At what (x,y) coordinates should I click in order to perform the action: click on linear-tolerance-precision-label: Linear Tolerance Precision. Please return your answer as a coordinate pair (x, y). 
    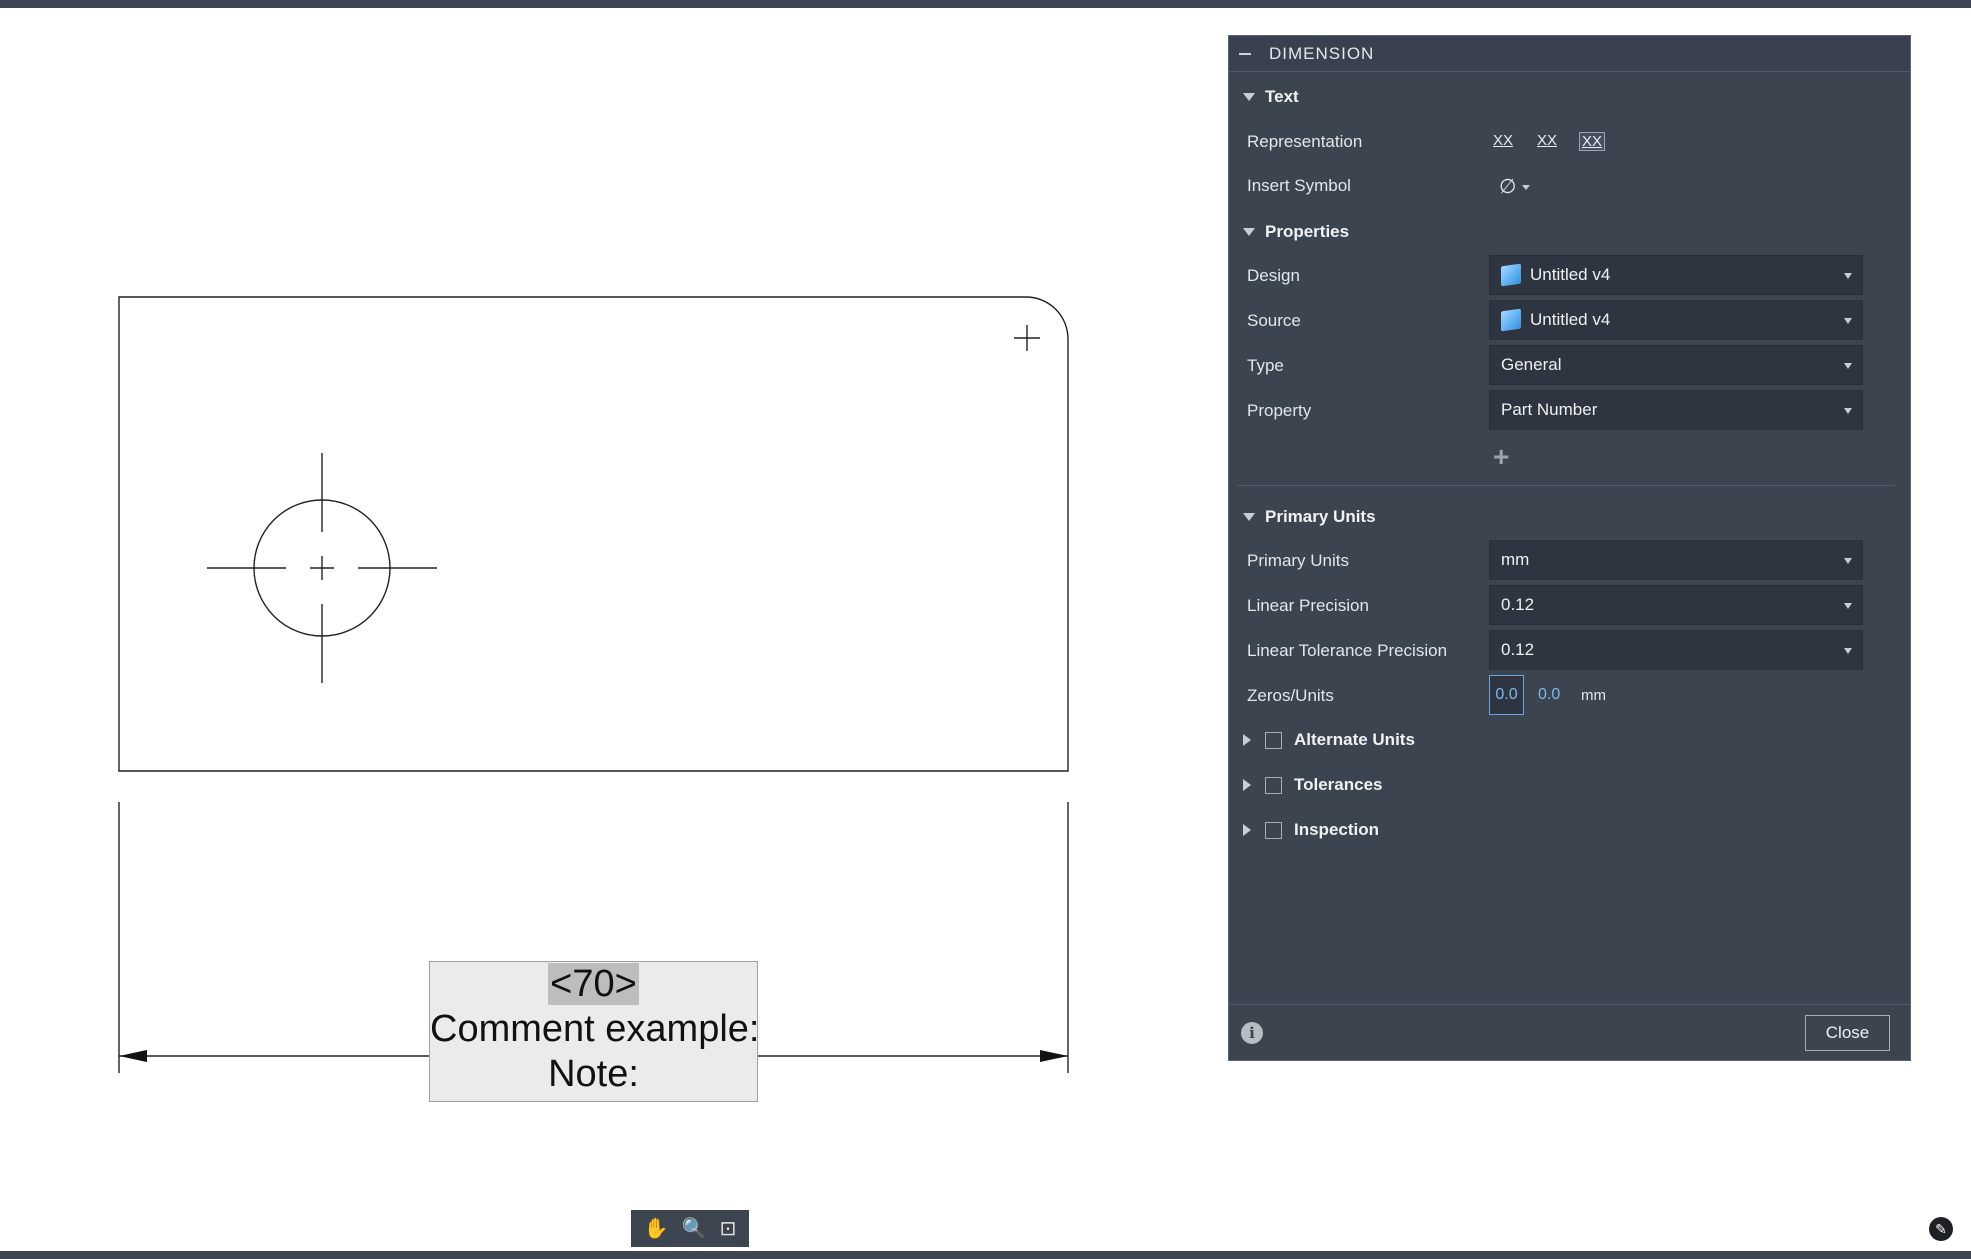
    Looking at the image, I should click on (1347, 650).